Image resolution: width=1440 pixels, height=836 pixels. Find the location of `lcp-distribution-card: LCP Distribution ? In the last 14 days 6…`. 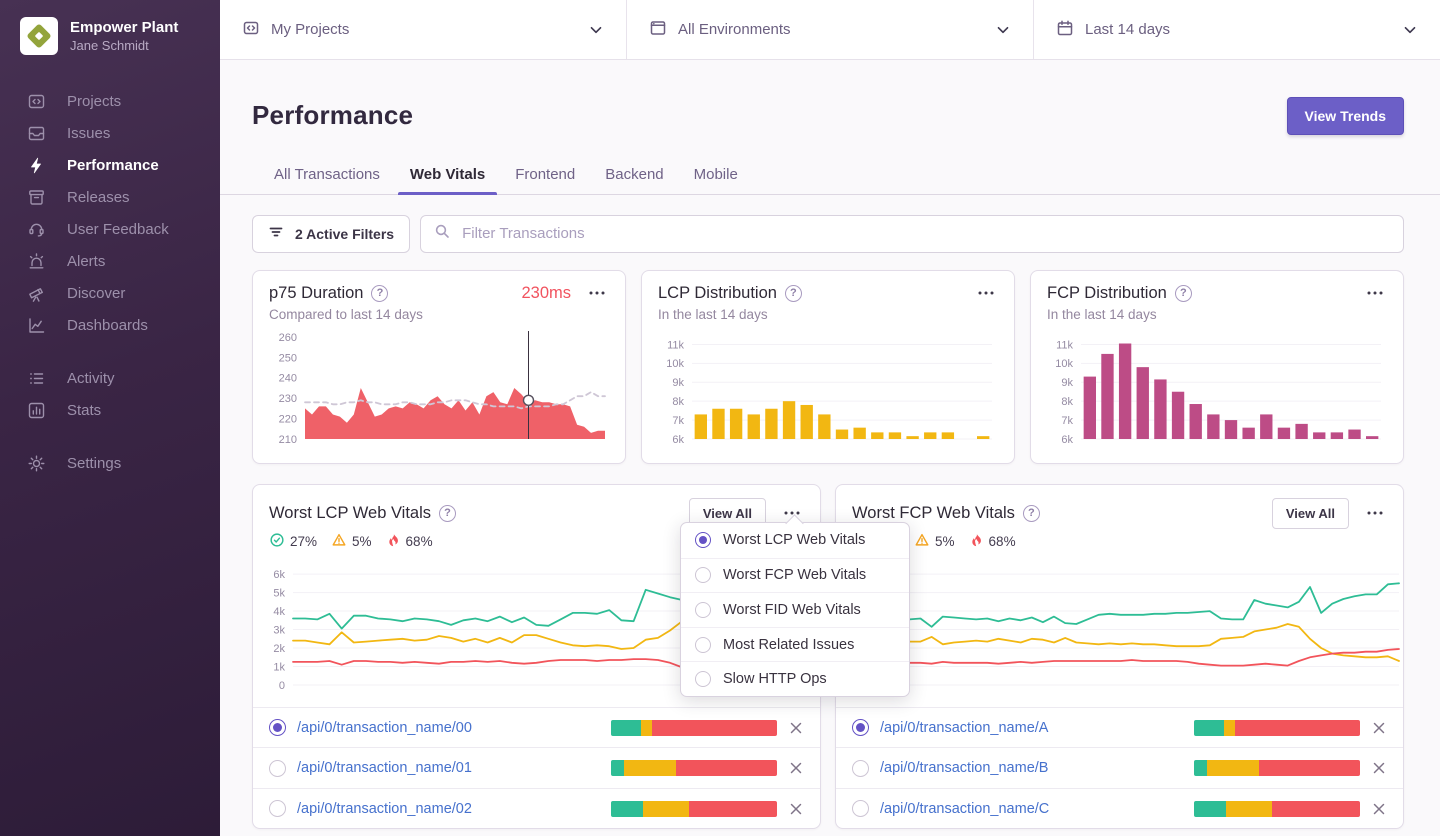

lcp-distribution-card: LCP Distribution ? In the last 14 days 6… is located at coordinates (828, 366).